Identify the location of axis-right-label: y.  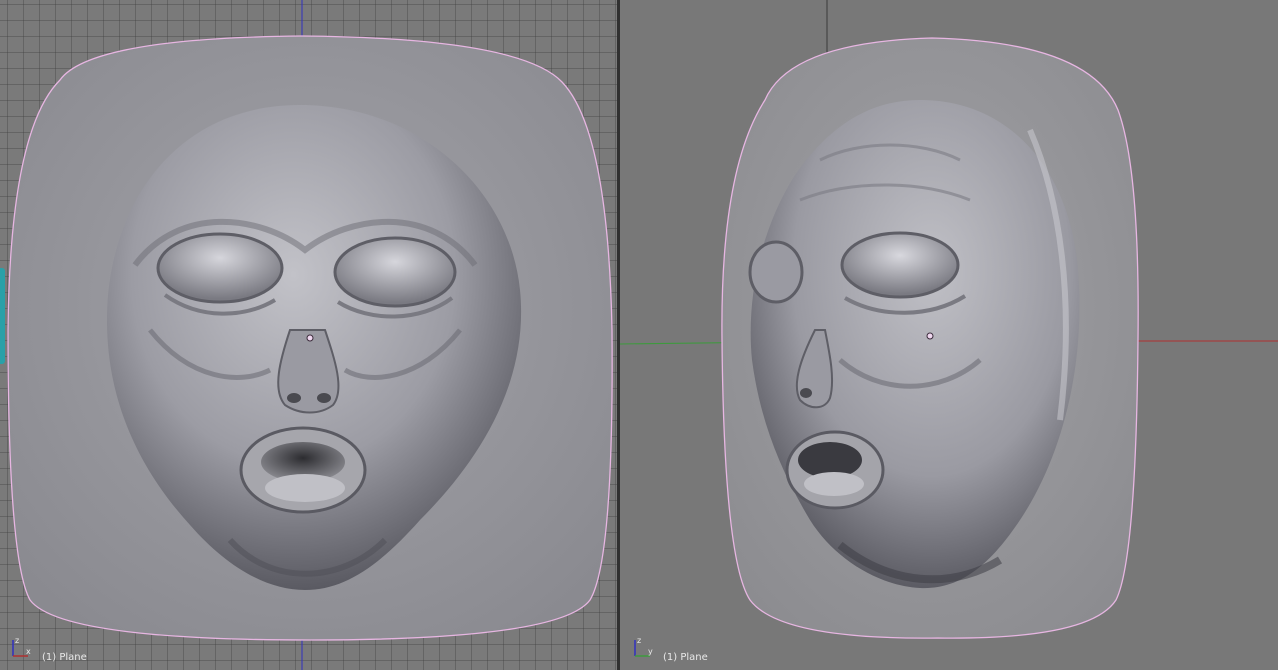
(650, 651).